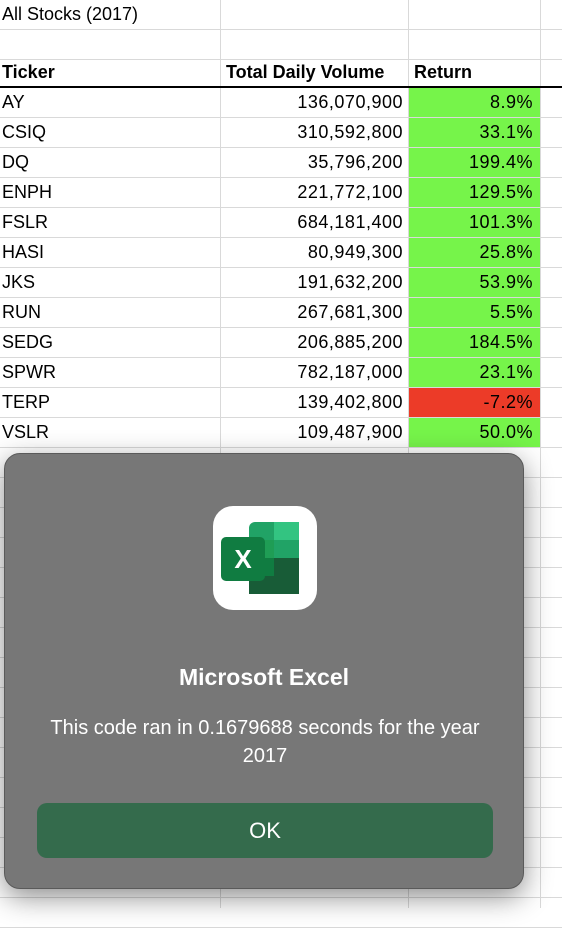  What do you see at coordinates (314, 282) in the screenshot?
I see `volume-cell: 191,632,200` at bounding box center [314, 282].